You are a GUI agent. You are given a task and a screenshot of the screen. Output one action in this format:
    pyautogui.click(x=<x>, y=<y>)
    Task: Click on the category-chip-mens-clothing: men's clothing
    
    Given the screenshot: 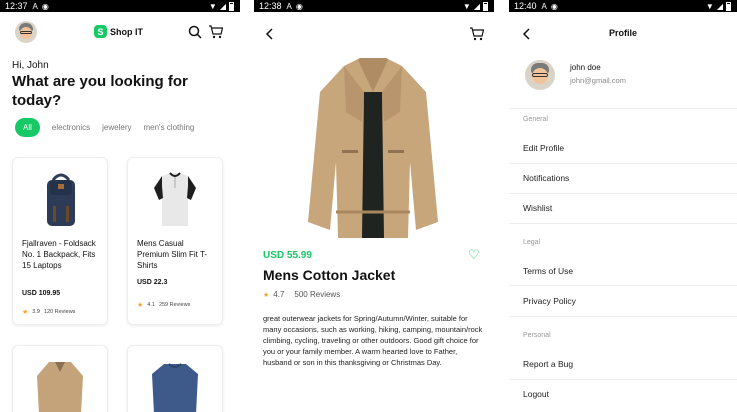 What is the action you would take?
    pyautogui.click(x=168, y=127)
    